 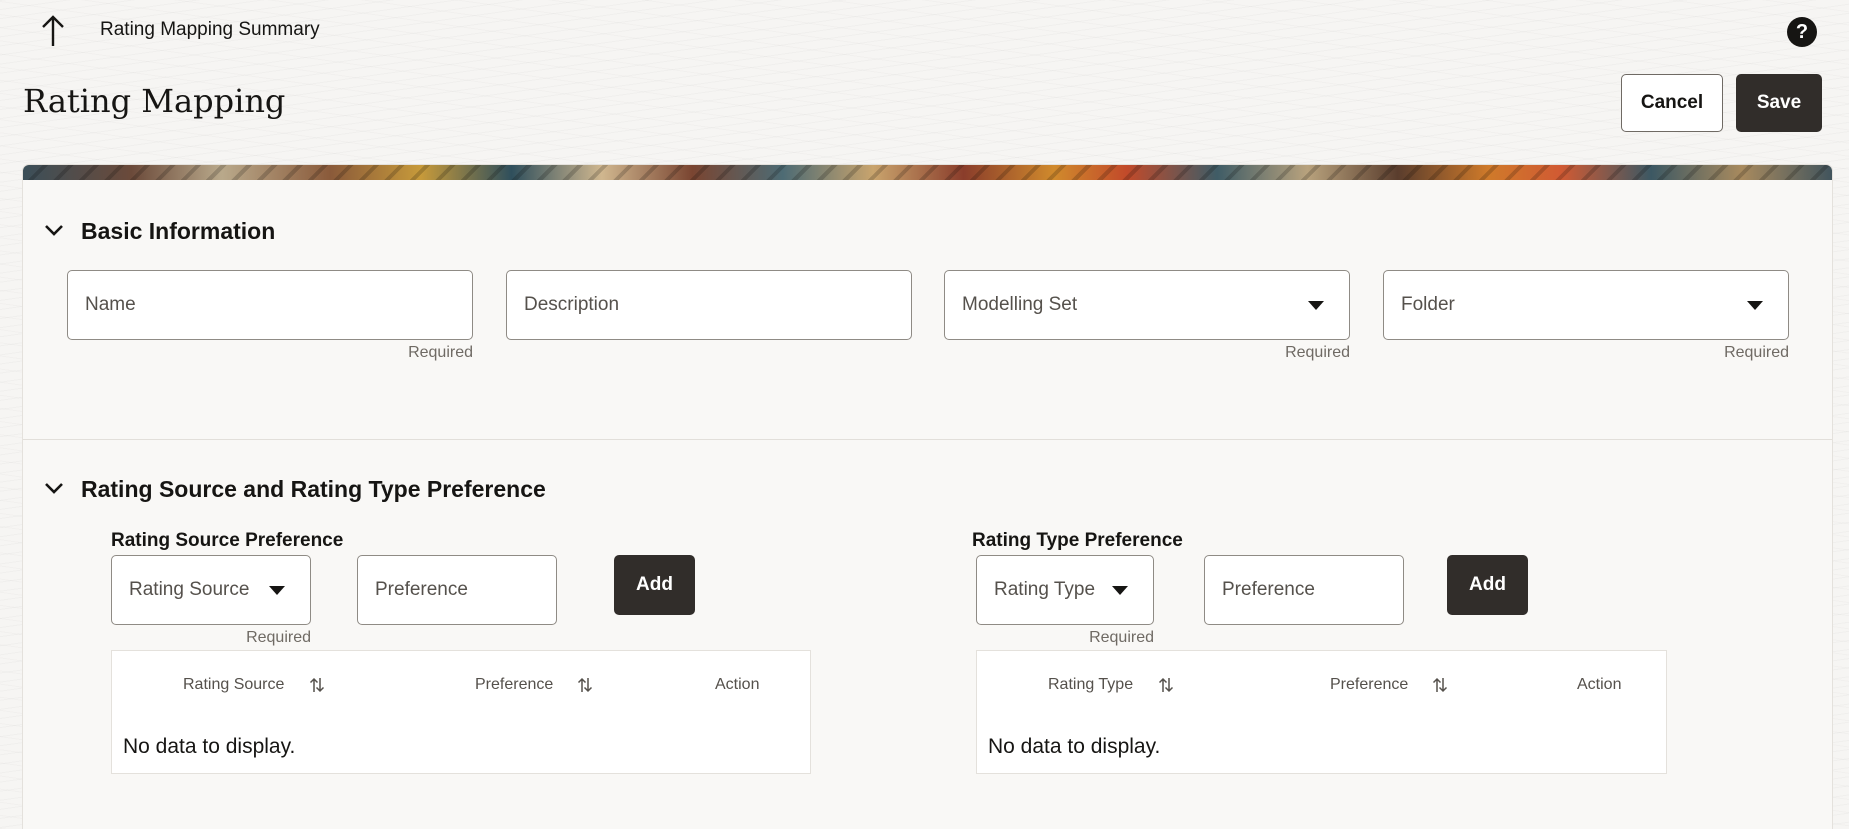 I want to click on modelling-set-select: Modelling Set, so click(x=1147, y=305).